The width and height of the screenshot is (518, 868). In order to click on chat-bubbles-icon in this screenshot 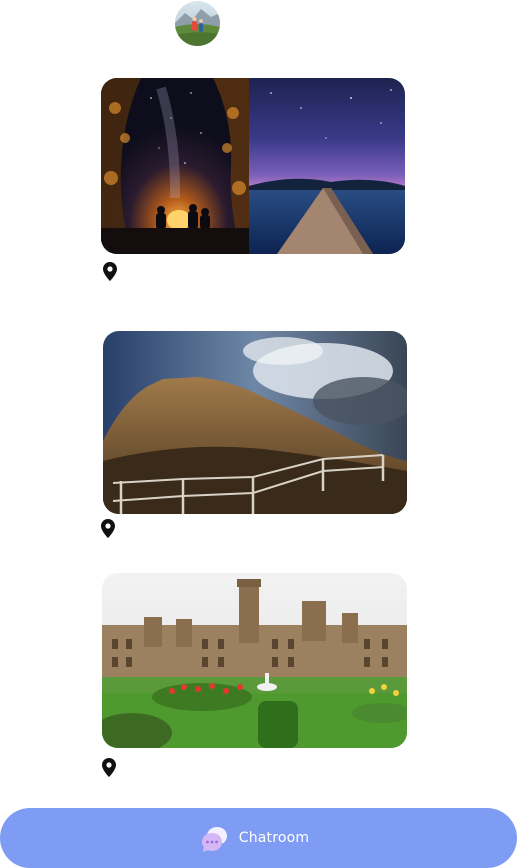, I will do `click(215, 839)`.